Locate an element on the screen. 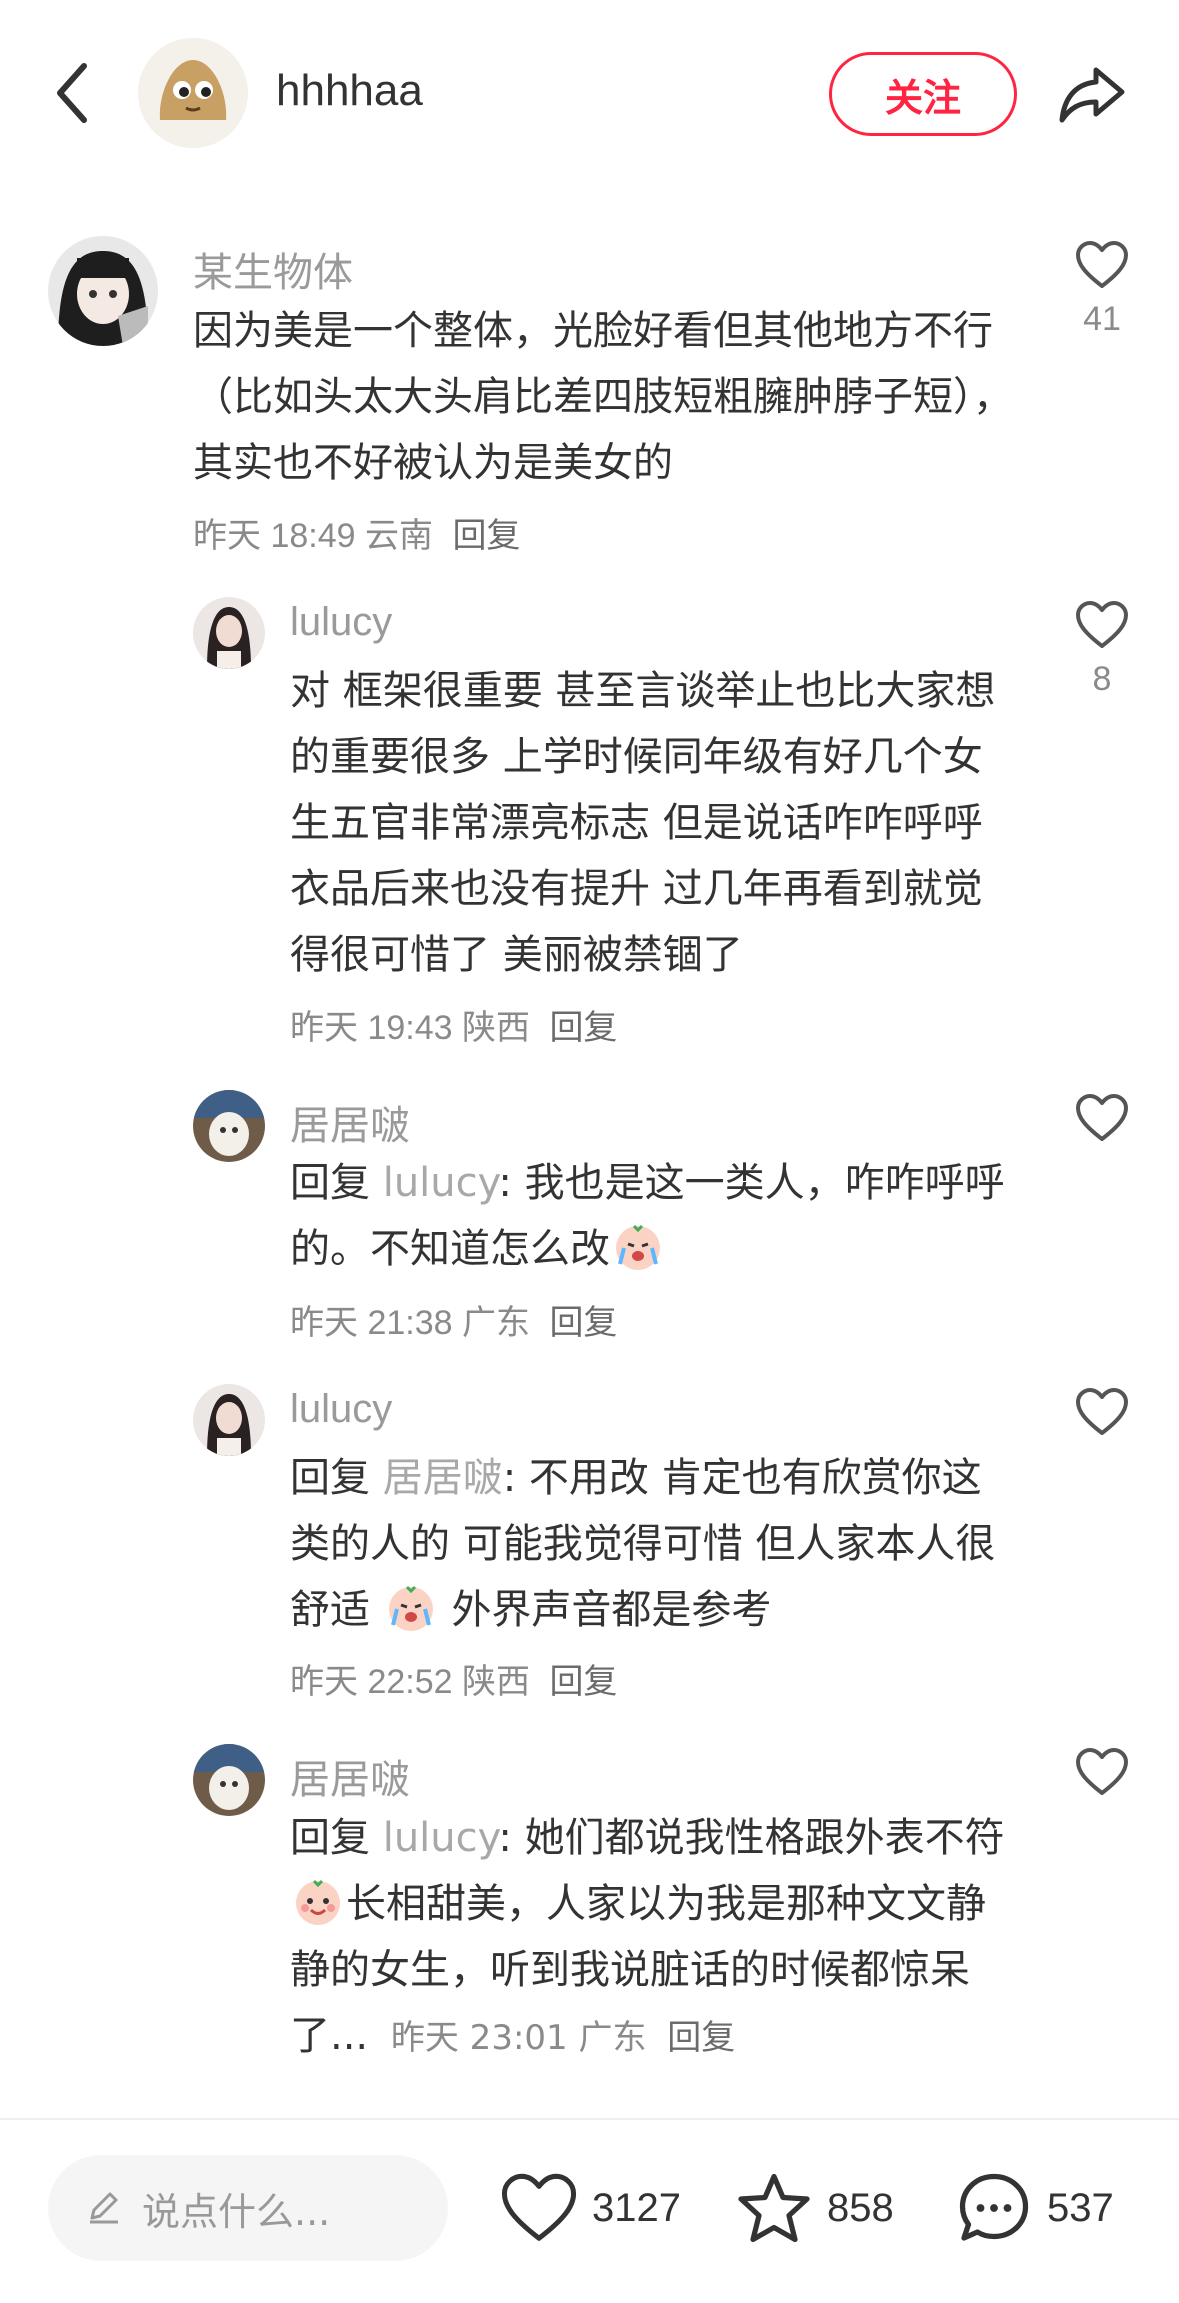  like-action: 3127 is located at coordinates (590, 2208).